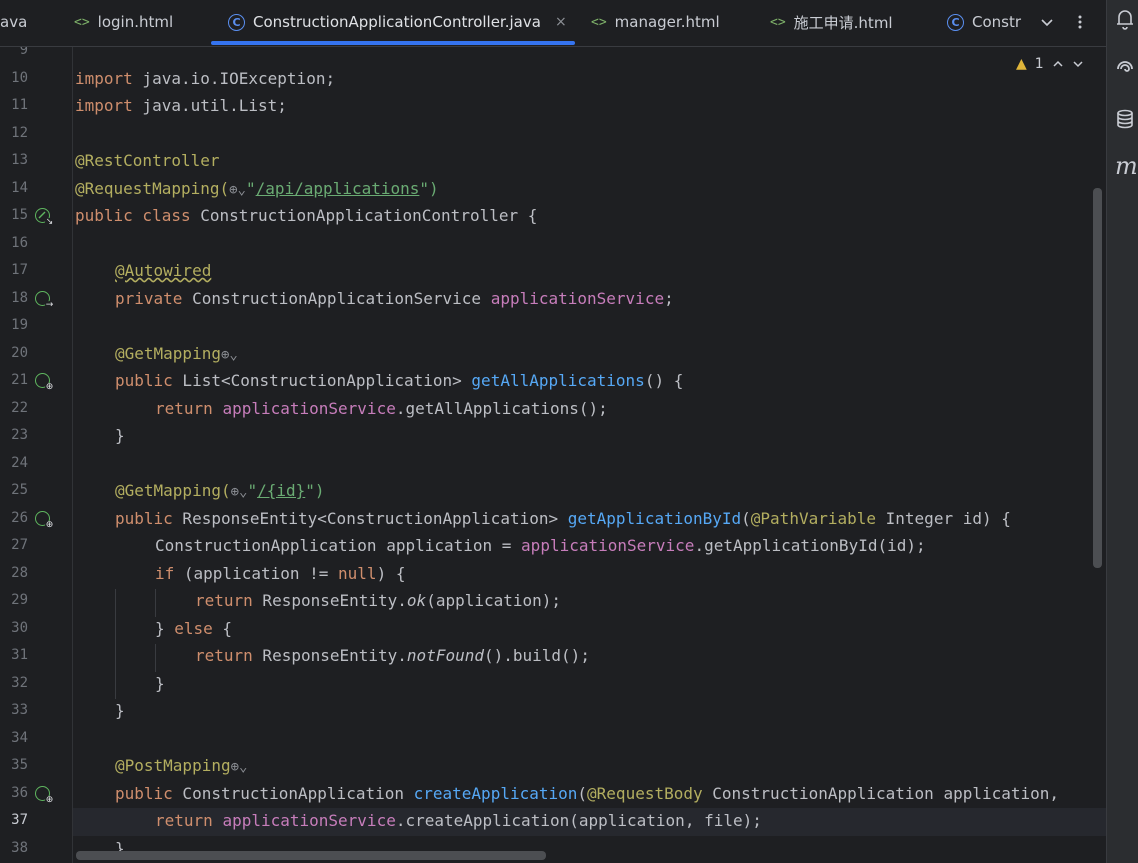 The image size is (1138, 863). Describe the element at coordinates (1039, 64) in the screenshot. I see `warning-count: 1` at that location.